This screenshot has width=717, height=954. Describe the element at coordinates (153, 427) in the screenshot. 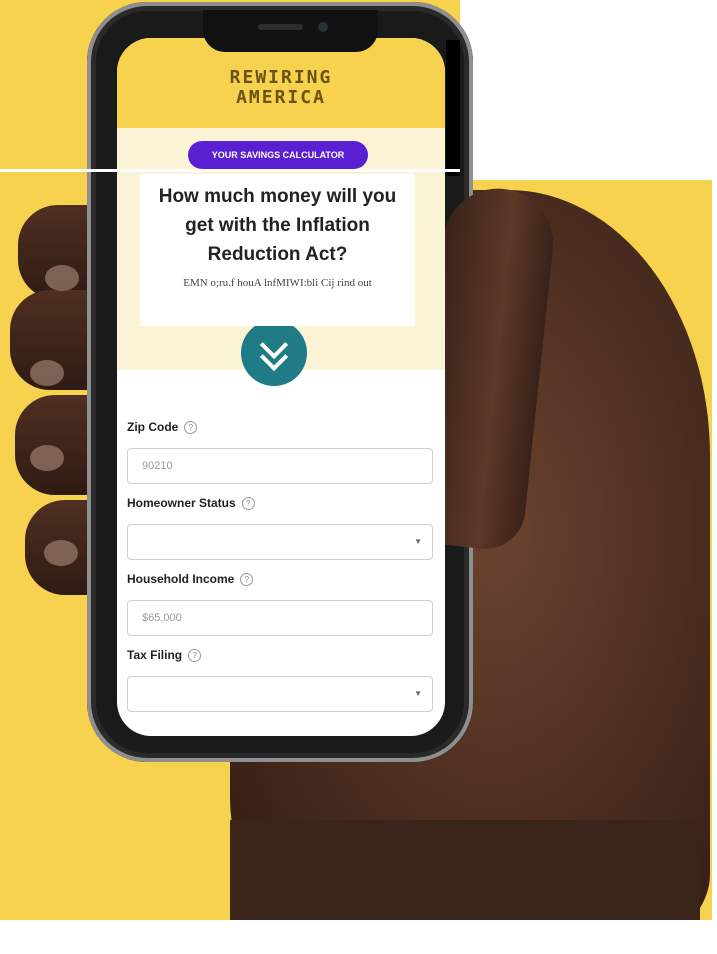

I see `zip-code-label-text: Zip Code` at that location.